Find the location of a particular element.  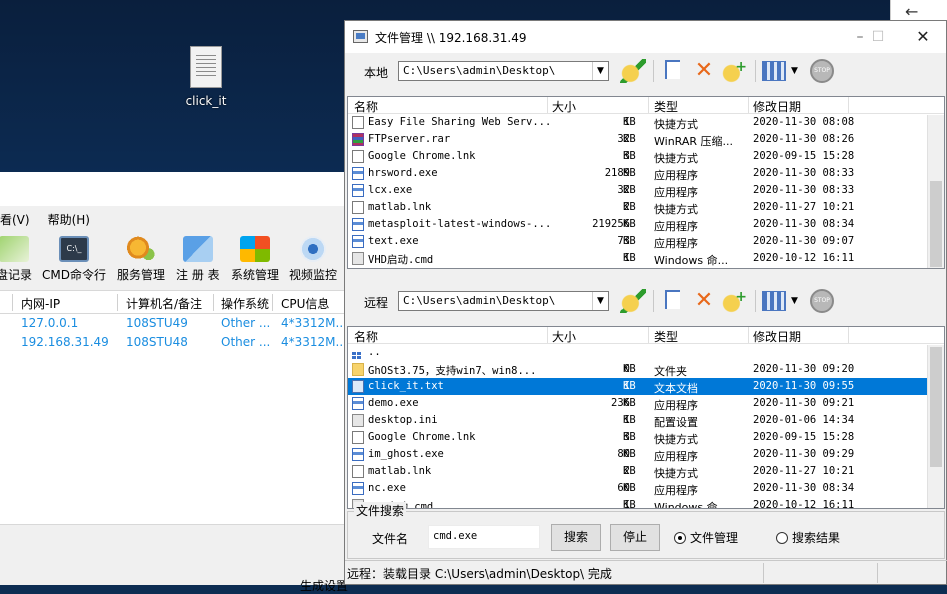

close-button: ✕ is located at coordinates (923, 37).